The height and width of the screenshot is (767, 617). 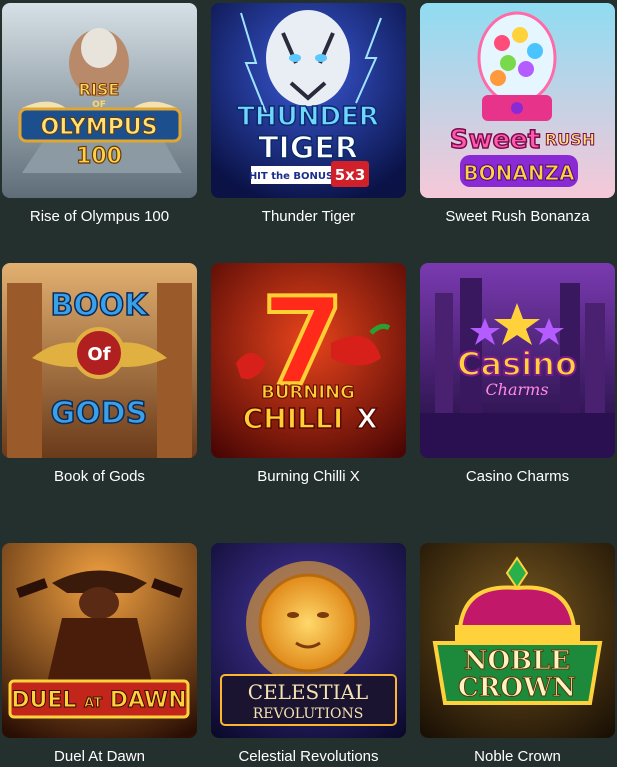 I want to click on thunder-tiger-artwork: THUNDER TIGER HIT the BONUS 5x3, so click(x=308, y=100).